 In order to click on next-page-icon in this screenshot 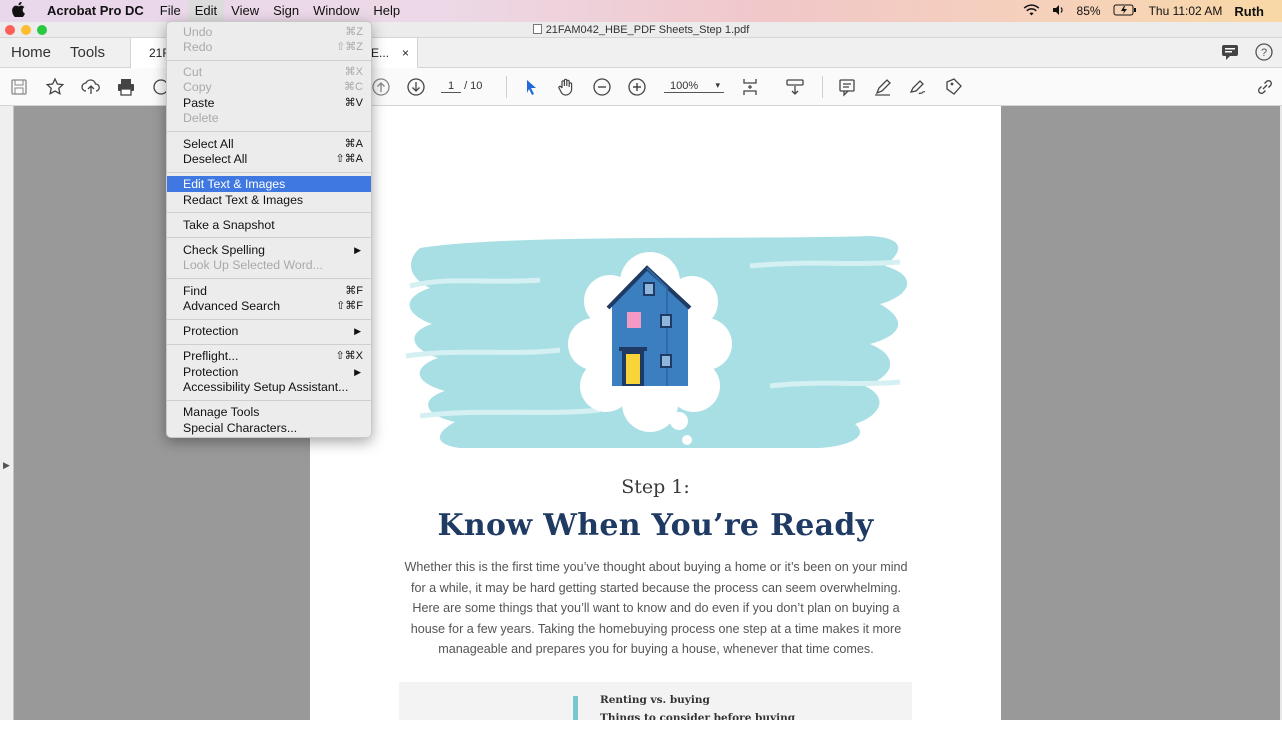, I will do `click(416, 87)`.